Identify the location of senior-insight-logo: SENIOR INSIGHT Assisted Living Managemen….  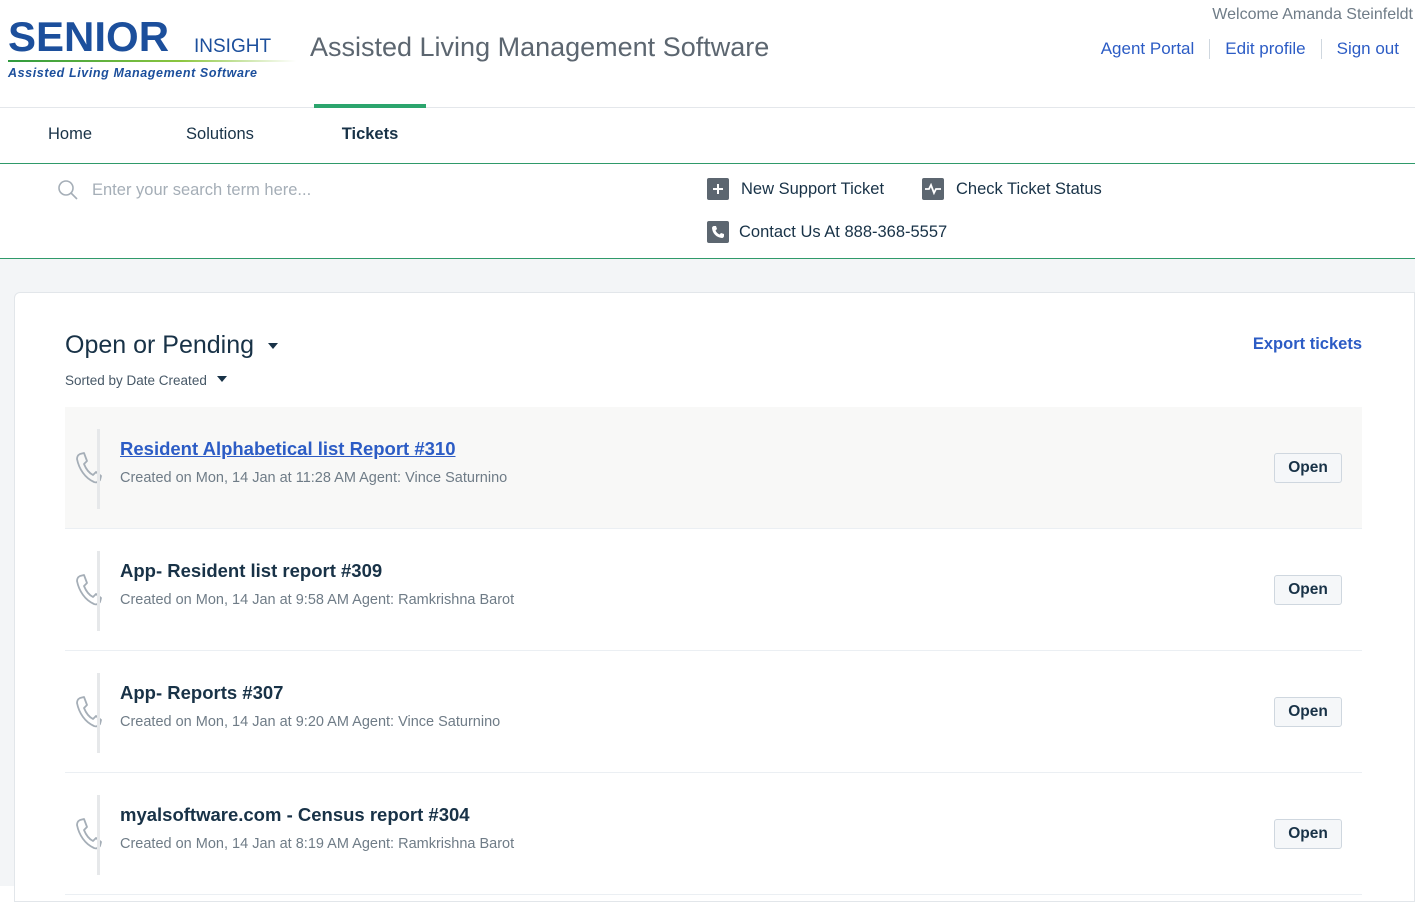
(153, 50).